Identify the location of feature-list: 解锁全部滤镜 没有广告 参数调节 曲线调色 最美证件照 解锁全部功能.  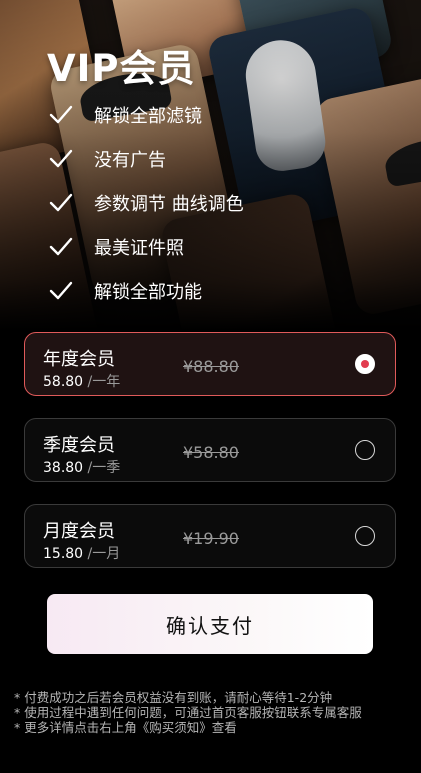
(146, 203).